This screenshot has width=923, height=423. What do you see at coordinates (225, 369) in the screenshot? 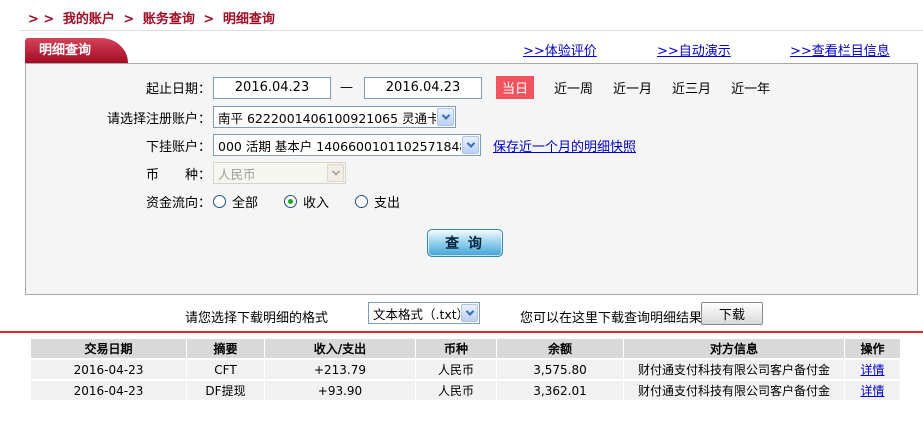
I see `cell-summary: CFT` at bounding box center [225, 369].